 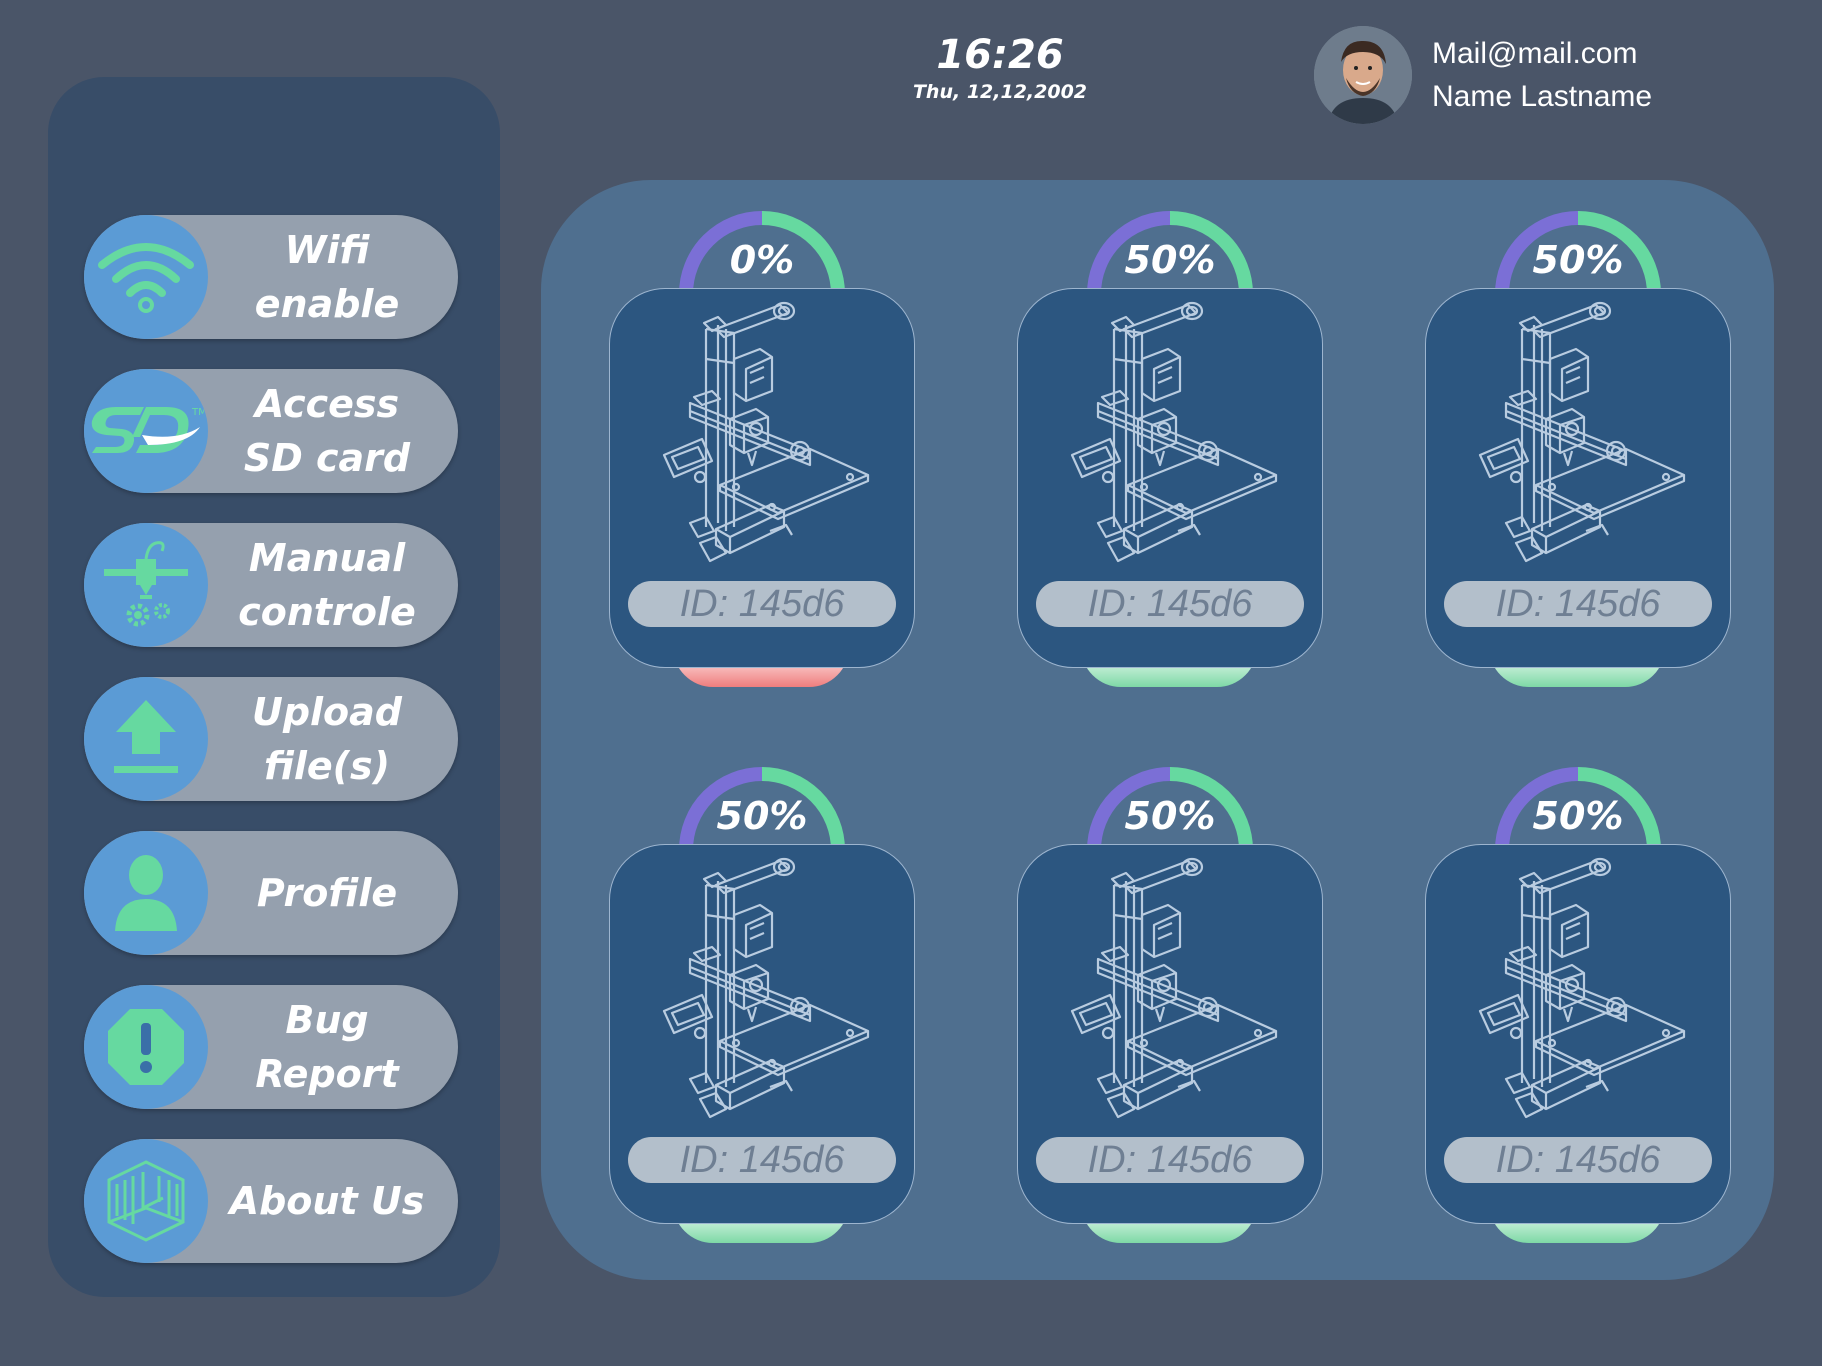 I want to click on nav-label: Bug Report, so click(x=327, y=1047).